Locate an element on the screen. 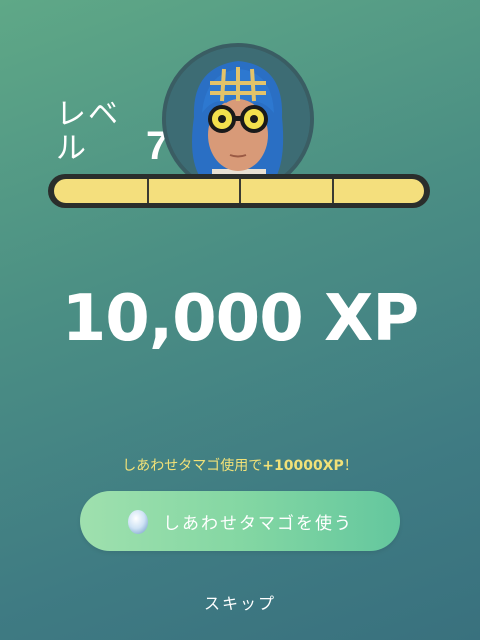 Image resolution: width=480 pixels, height=640 pixels. xp-reward-amount: 10,000 XP is located at coordinates (240, 319).